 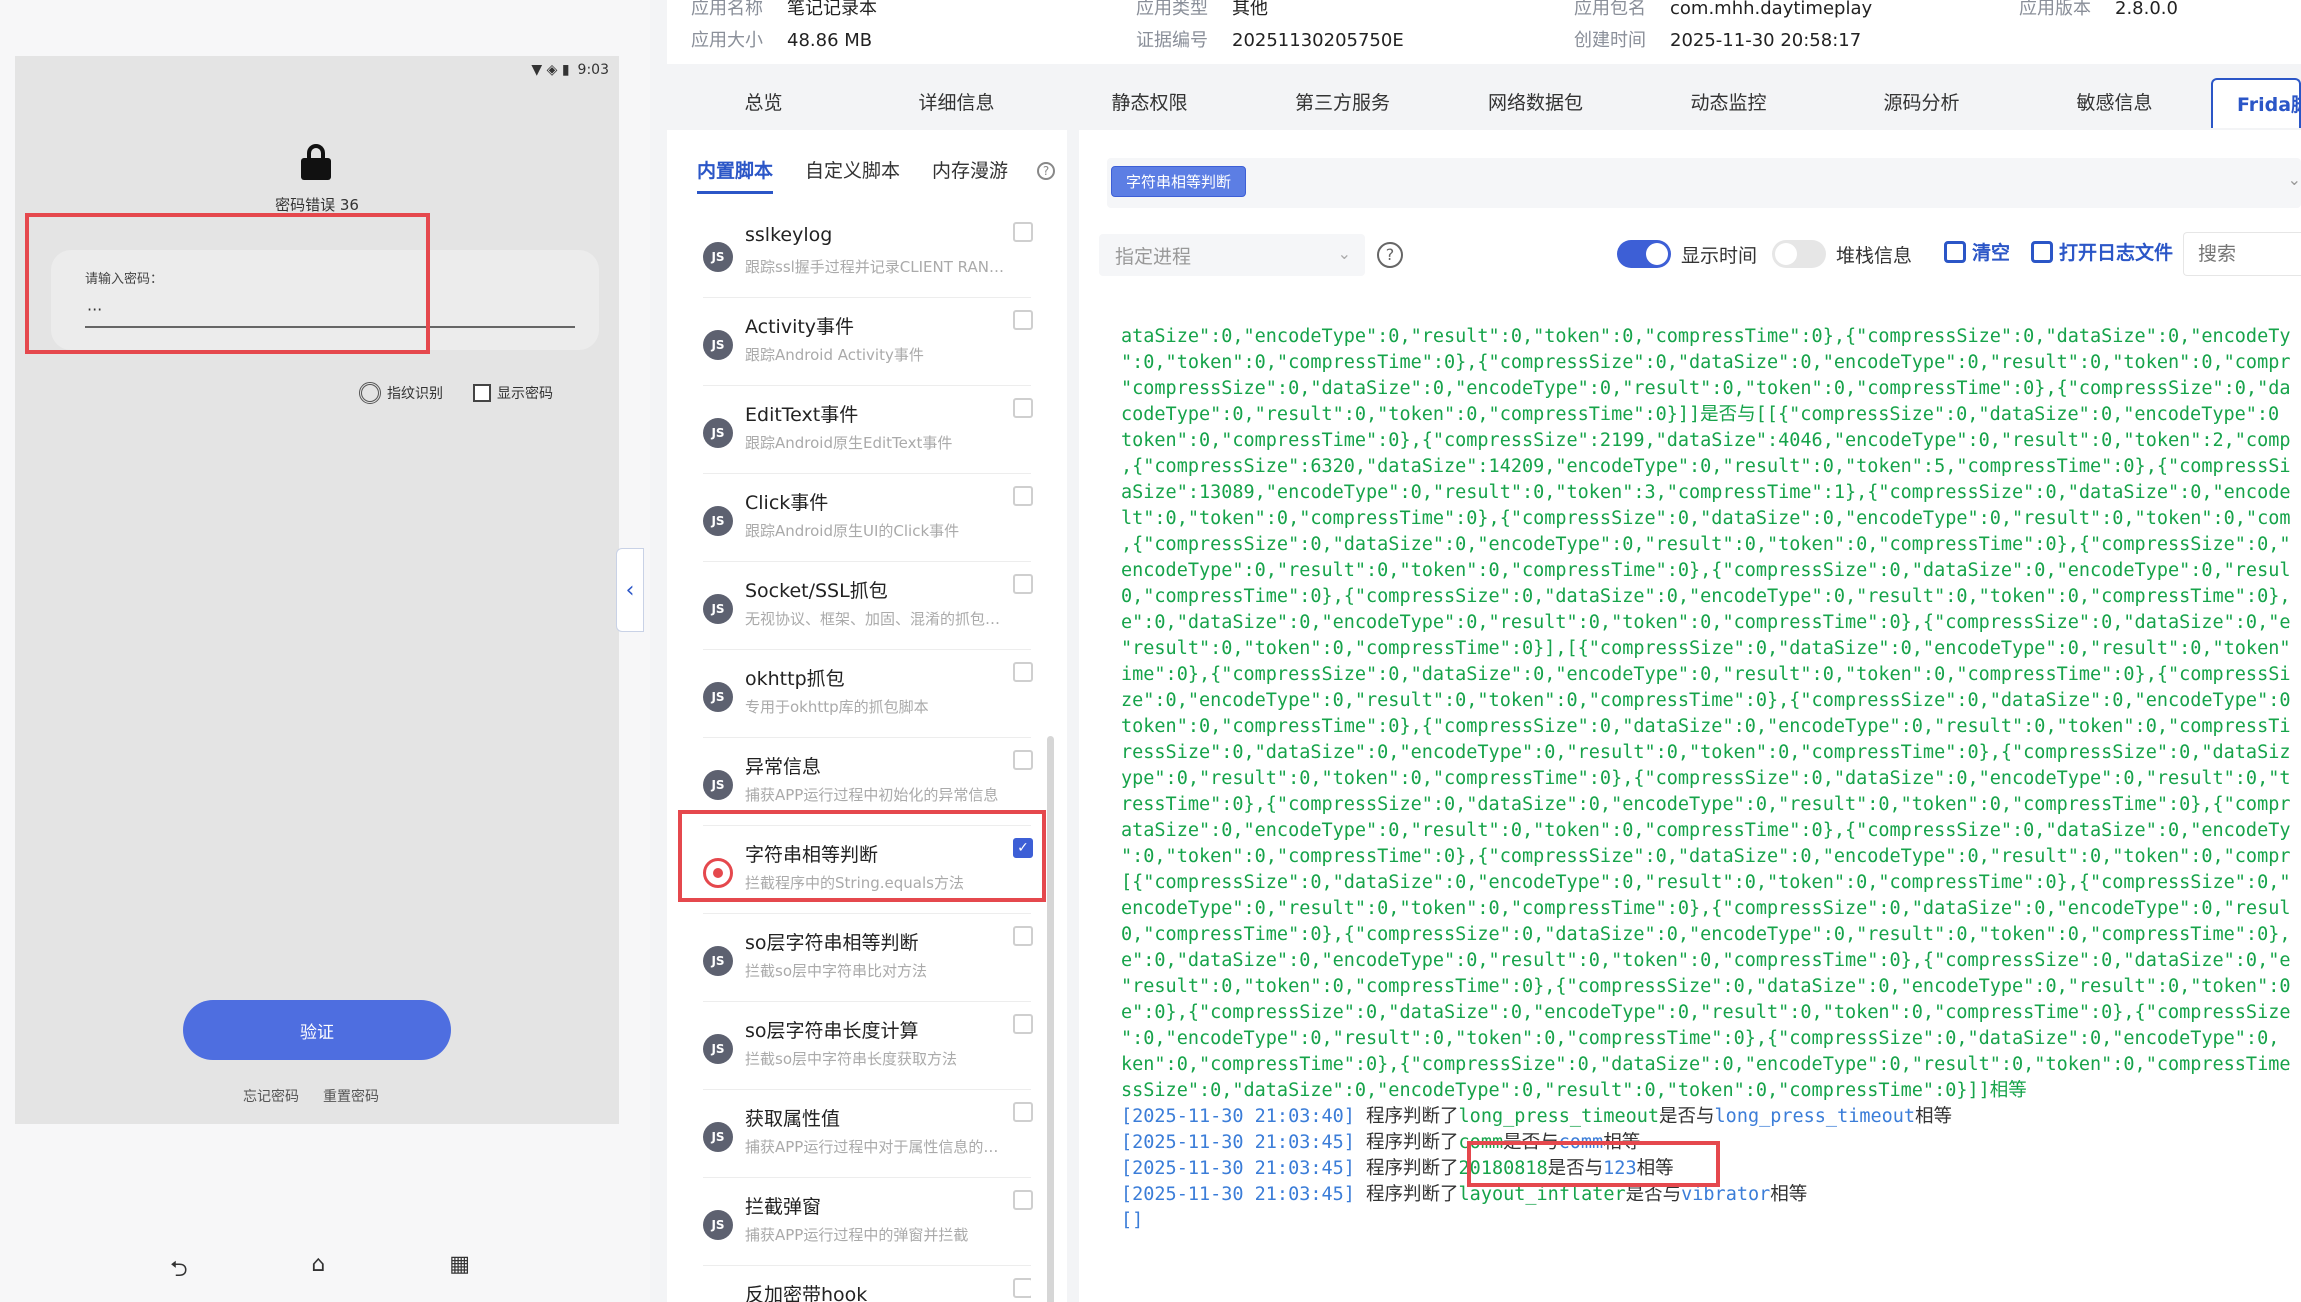 What do you see at coordinates (1977, 251) in the screenshot?
I see `clear-button: 清空` at bounding box center [1977, 251].